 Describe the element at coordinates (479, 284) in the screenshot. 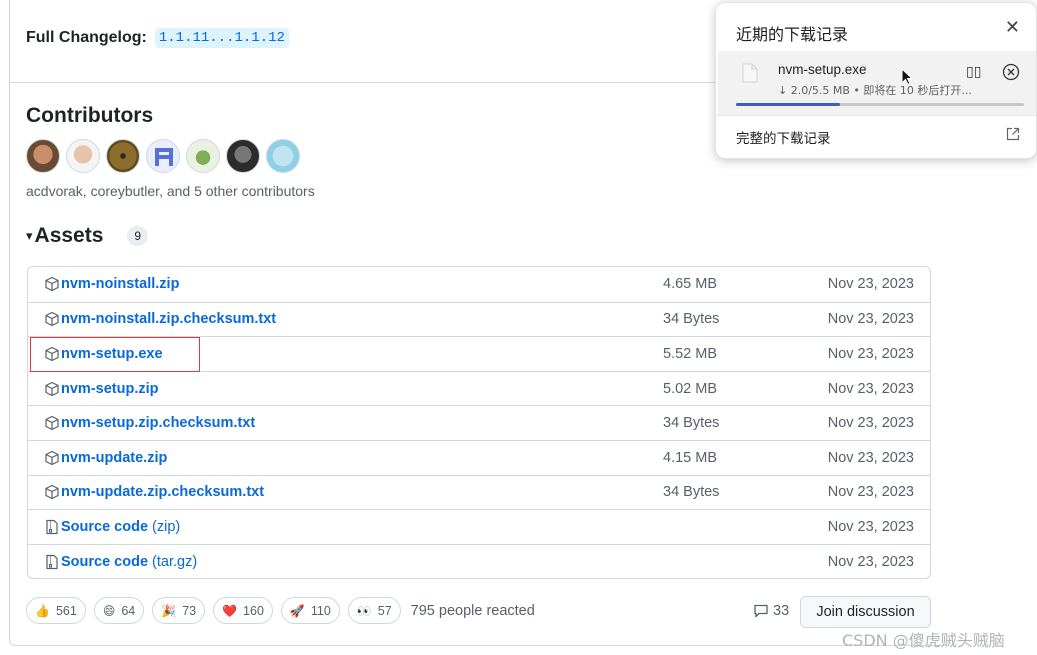

I see `asset-row: nvm-noinstall.zip 4.65 MB Nov 23, 2023` at that location.